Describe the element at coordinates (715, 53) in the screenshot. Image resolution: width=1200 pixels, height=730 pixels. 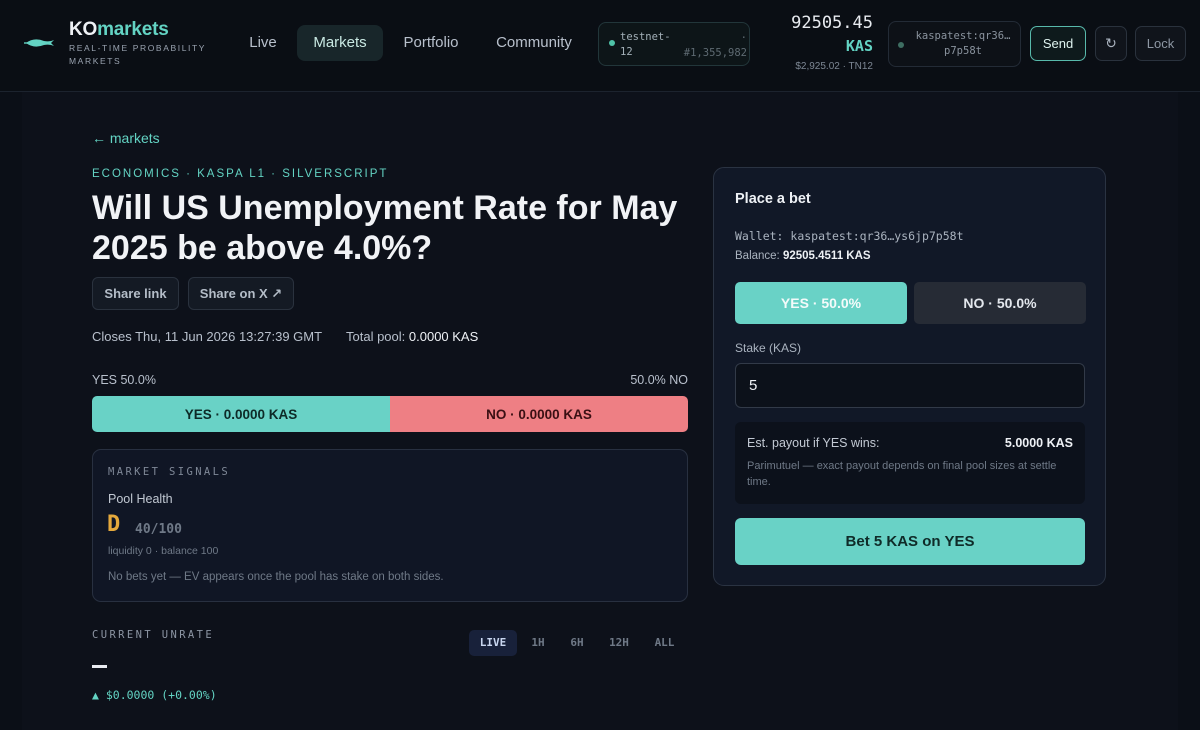
I see `network-block-height: #1,355,982` at that location.